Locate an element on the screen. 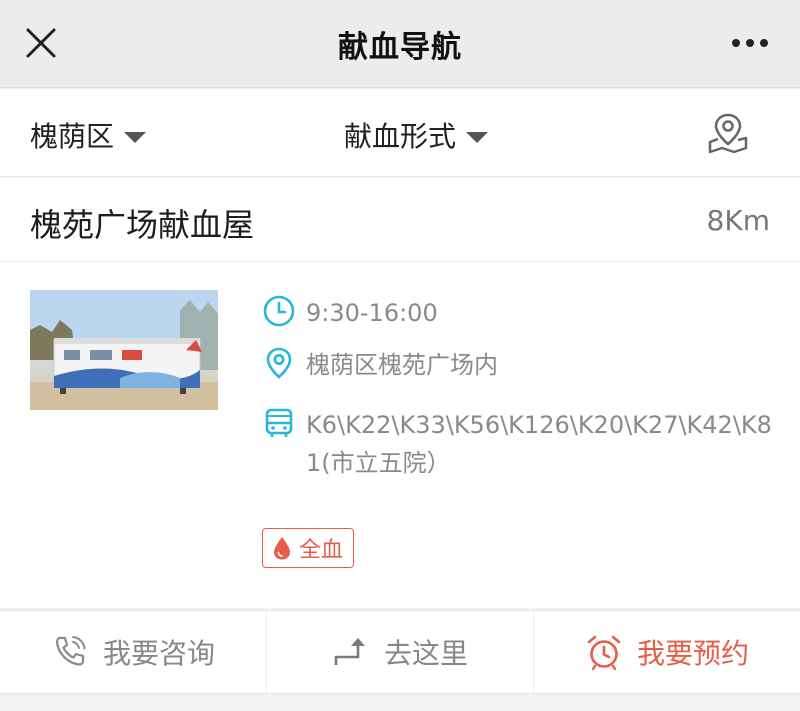 The image size is (800, 711). district-filter: 槐荫区 is located at coordinates (88, 135).